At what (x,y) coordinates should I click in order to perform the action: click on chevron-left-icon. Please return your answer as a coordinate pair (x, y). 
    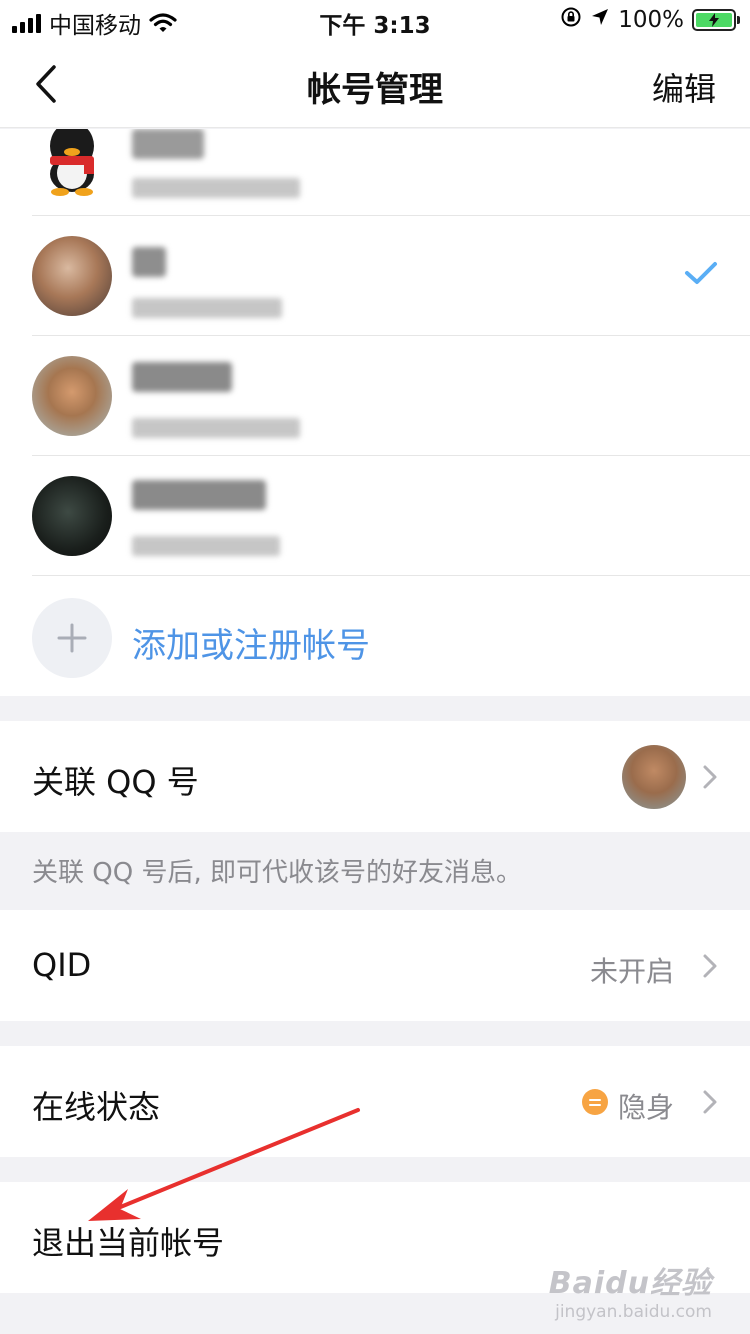
    Looking at the image, I should click on (46, 84).